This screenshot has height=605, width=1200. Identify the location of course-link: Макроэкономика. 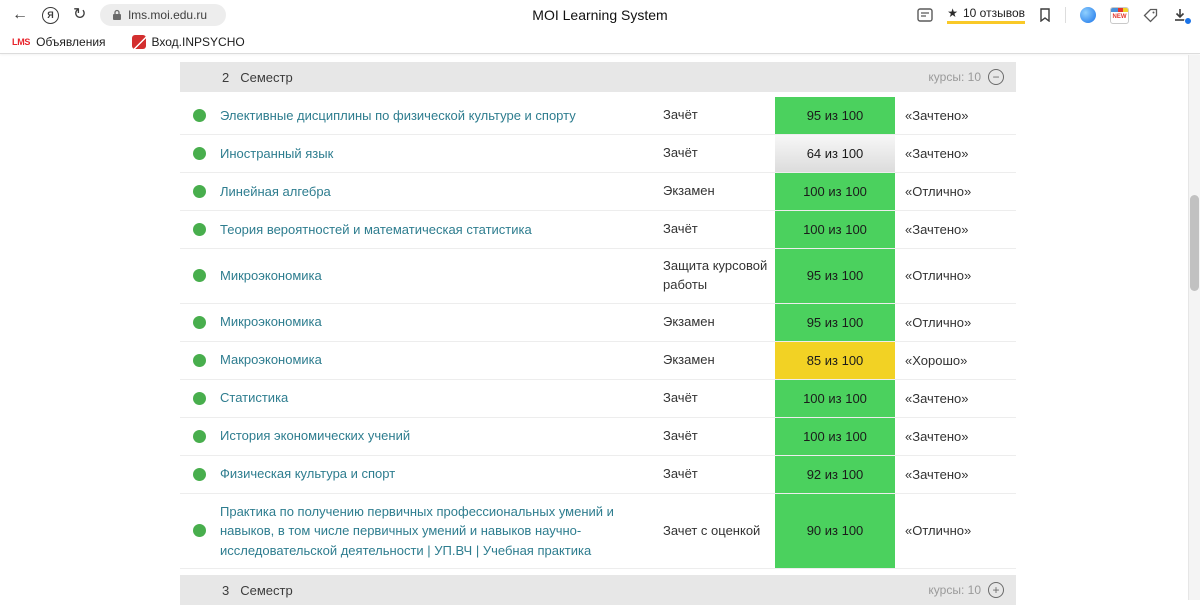
(271, 360).